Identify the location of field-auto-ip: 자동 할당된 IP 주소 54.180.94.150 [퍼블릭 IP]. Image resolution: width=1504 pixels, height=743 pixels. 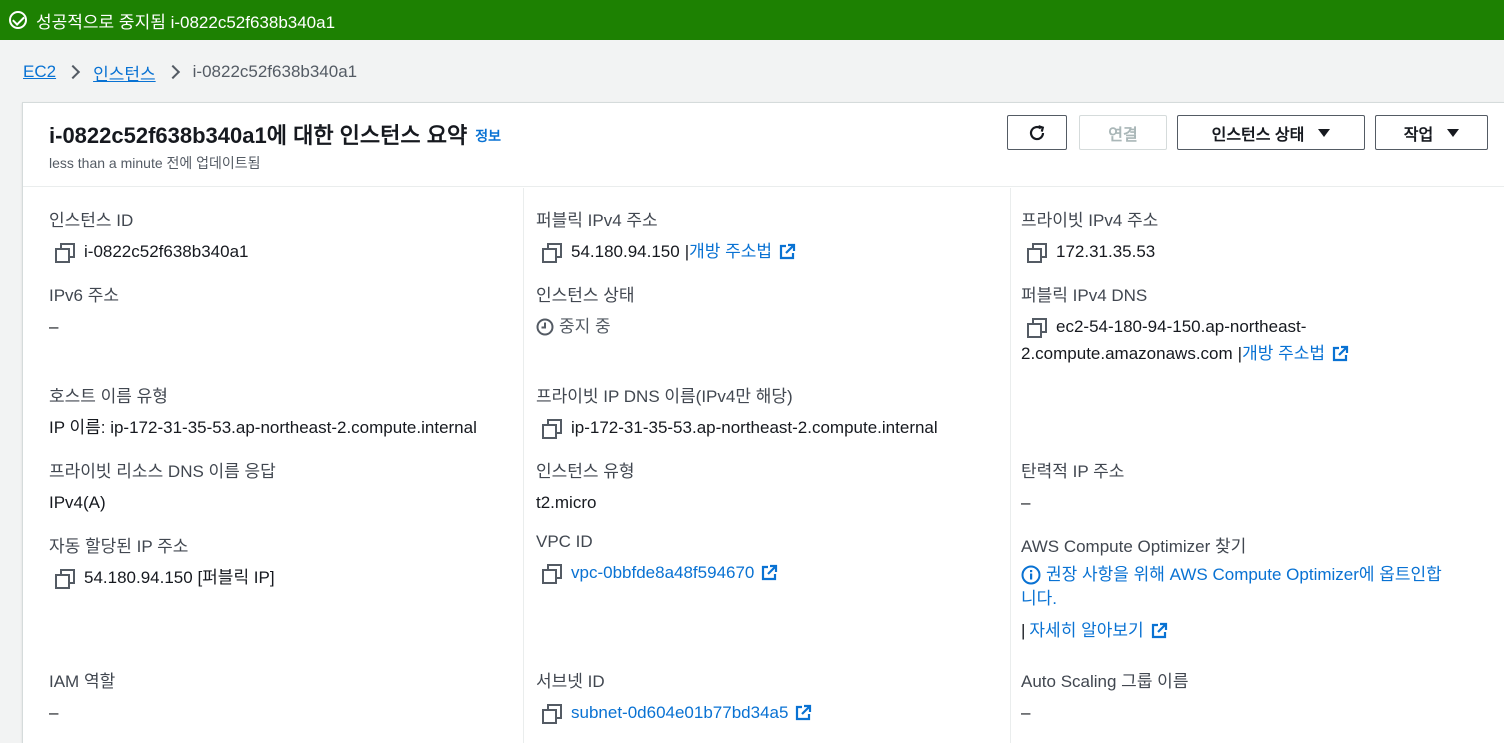
(162, 561).